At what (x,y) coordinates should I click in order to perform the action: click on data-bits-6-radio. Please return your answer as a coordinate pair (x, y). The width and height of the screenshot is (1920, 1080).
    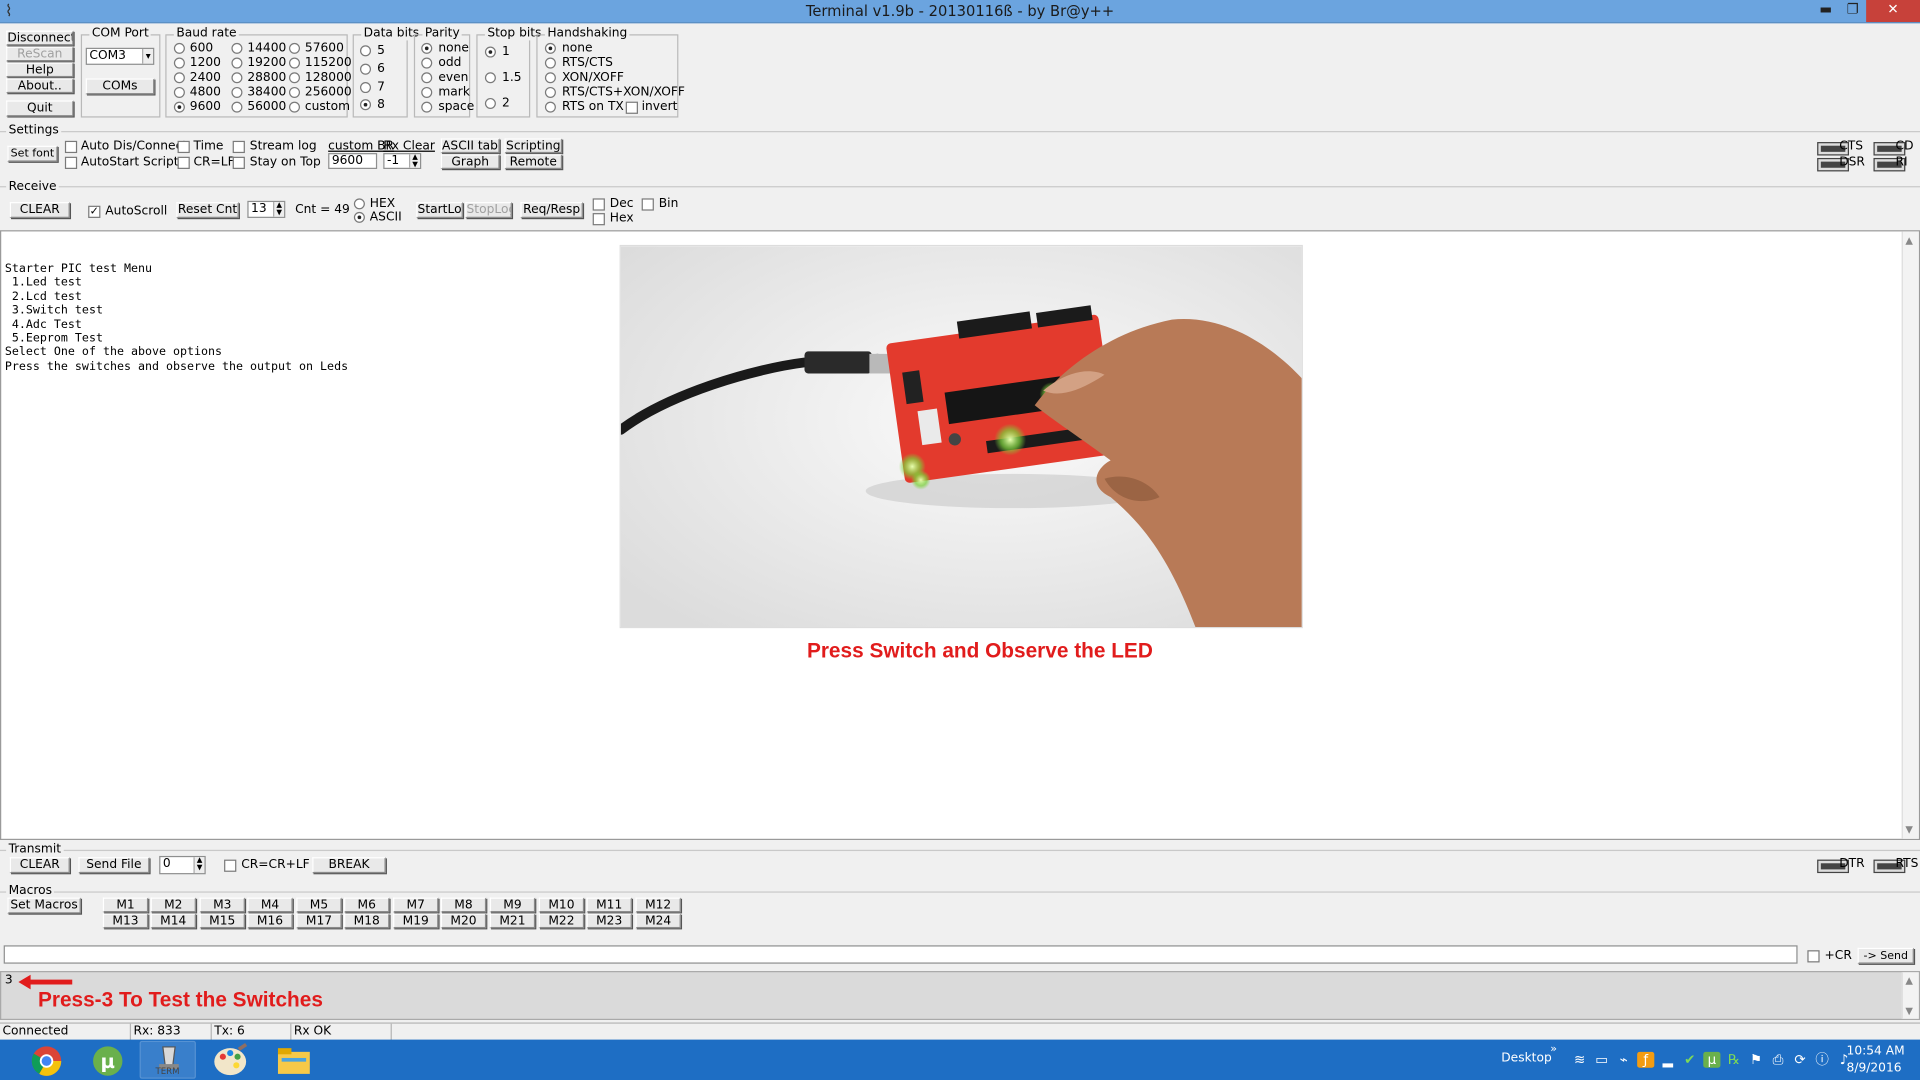
    Looking at the image, I should click on (366, 69).